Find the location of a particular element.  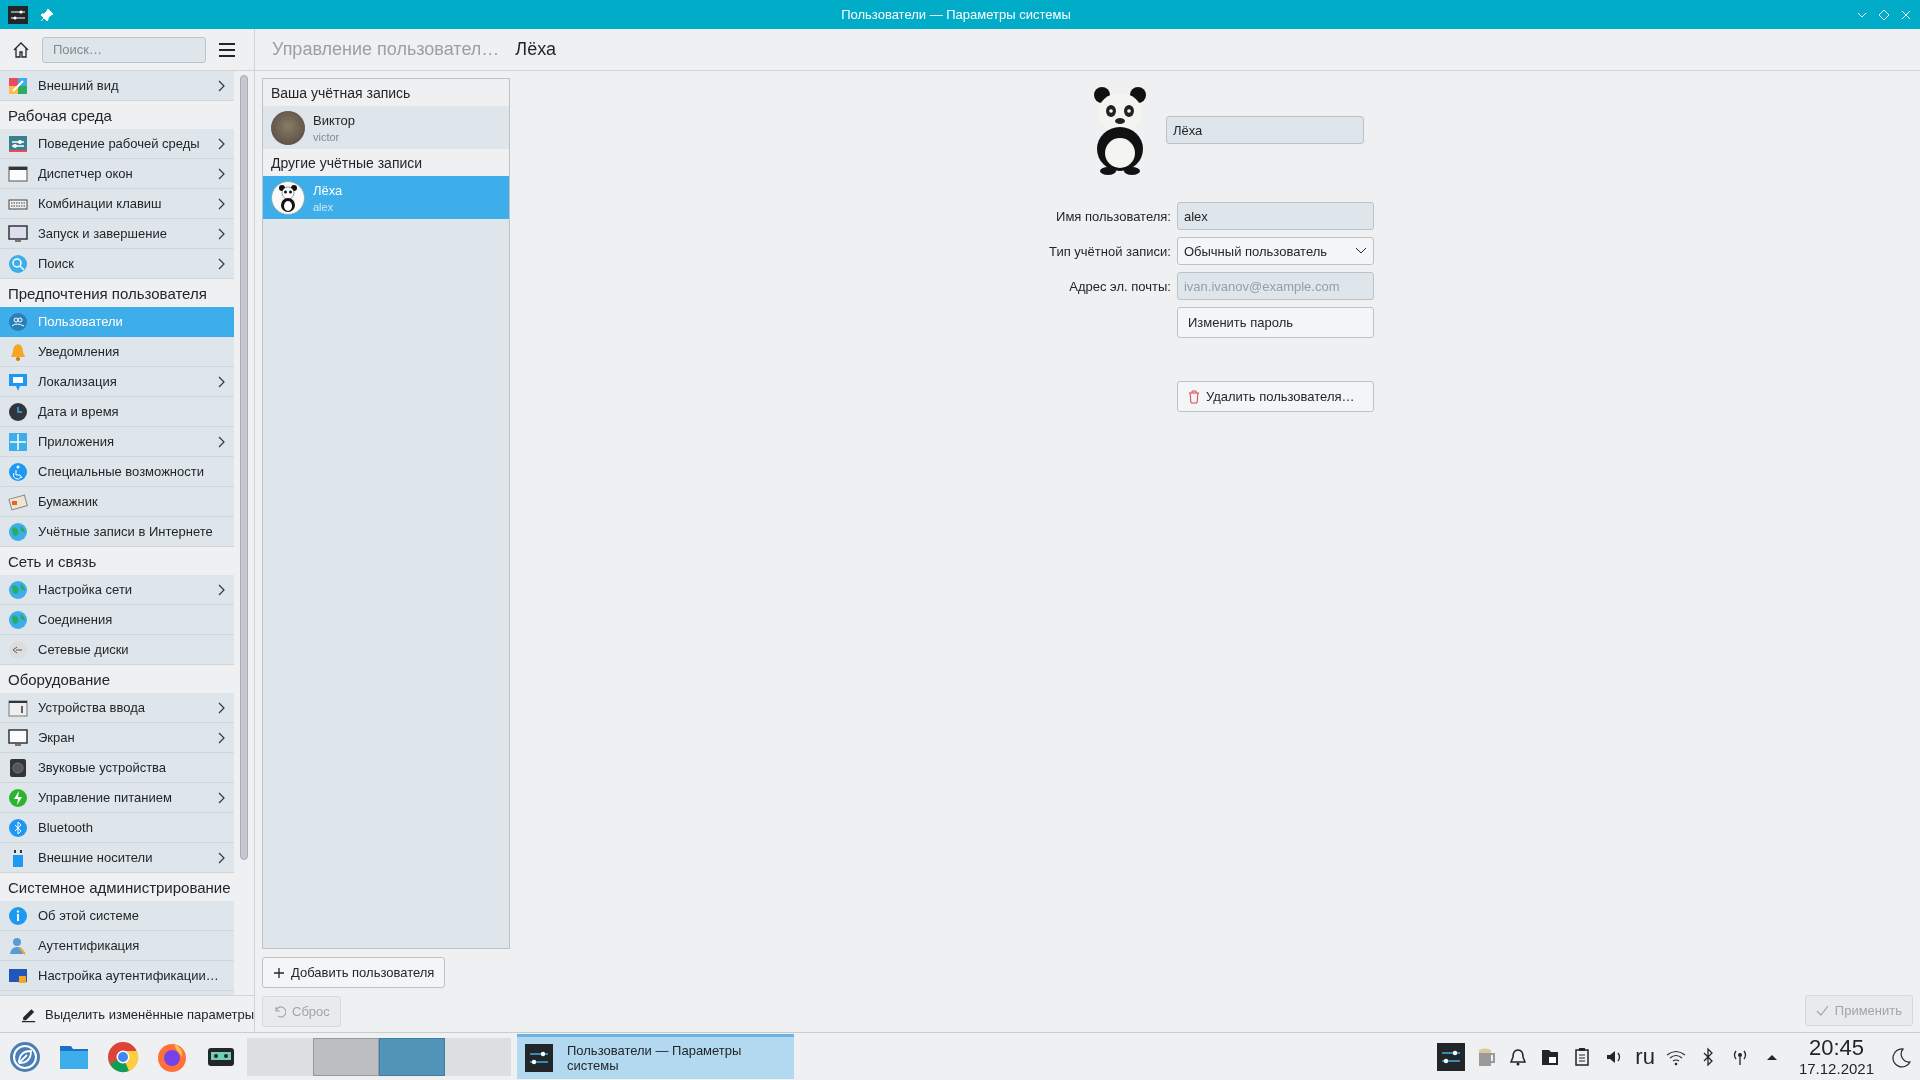

field-label: Имя пользователя: is located at coordinates (1113, 216).